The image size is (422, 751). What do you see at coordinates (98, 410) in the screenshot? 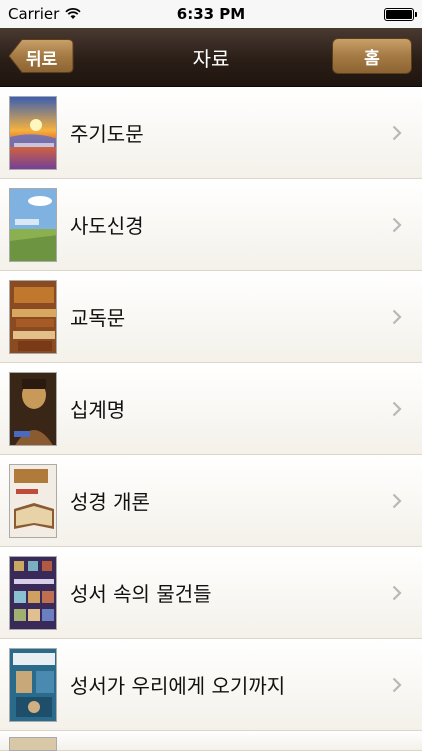
I see `list-item-label: 십계명` at bounding box center [98, 410].